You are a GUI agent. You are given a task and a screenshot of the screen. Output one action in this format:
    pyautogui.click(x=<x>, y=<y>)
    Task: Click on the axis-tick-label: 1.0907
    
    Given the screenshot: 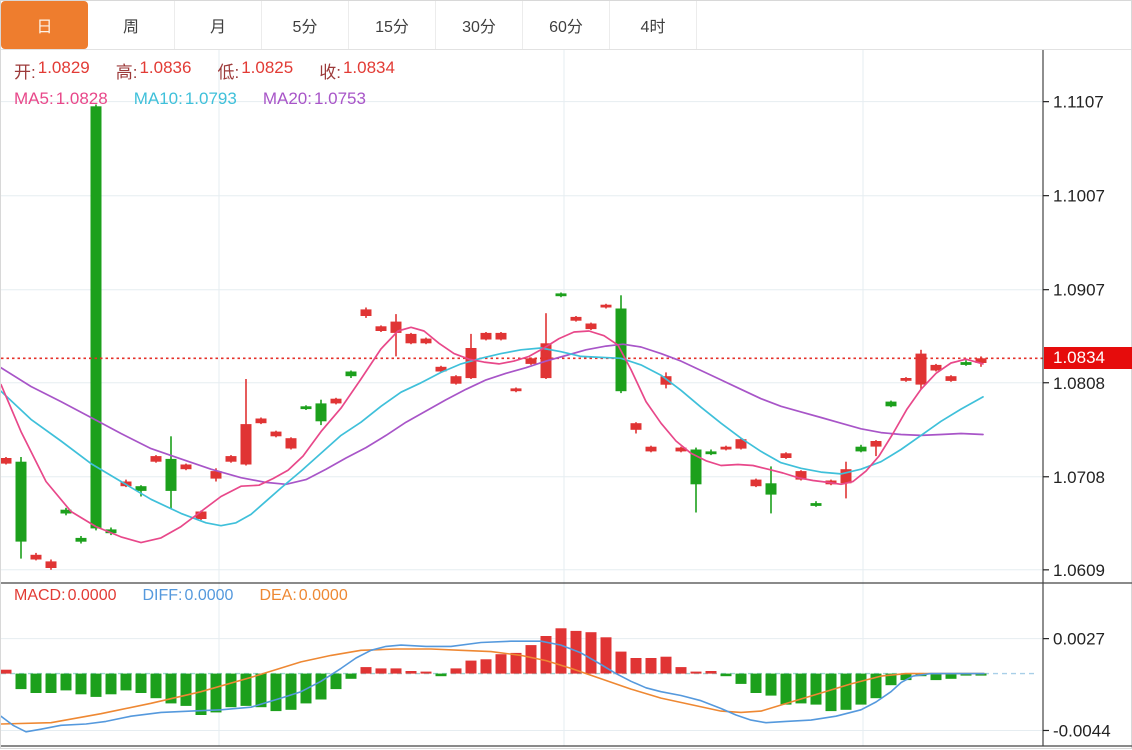 What is the action you would take?
    pyautogui.click(x=1079, y=290)
    